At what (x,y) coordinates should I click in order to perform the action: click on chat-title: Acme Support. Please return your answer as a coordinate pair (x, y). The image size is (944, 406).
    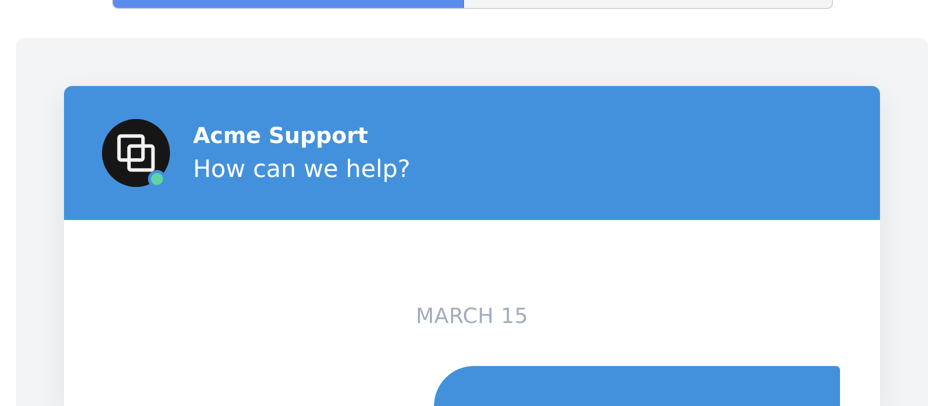
    Looking at the image, I should click on (281, 136).